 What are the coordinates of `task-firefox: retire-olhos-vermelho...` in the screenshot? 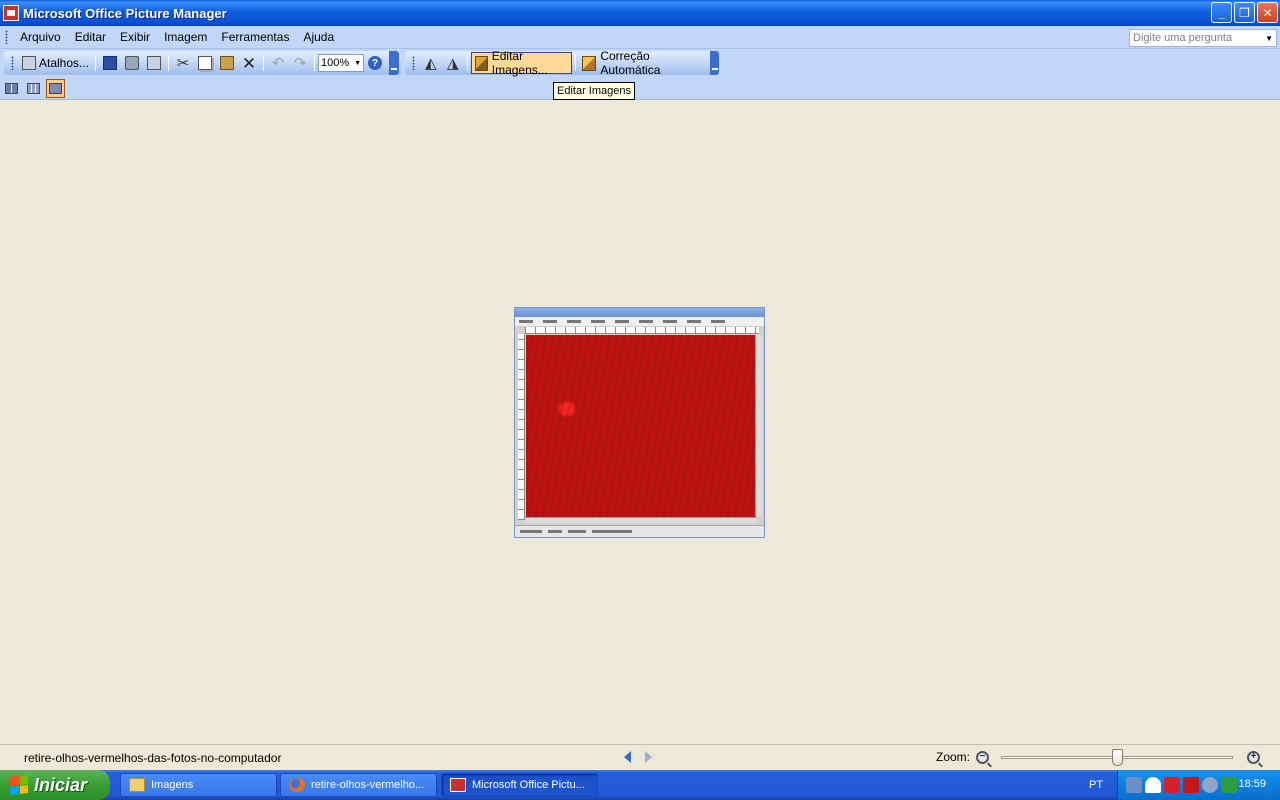 It's located at (358, 785).